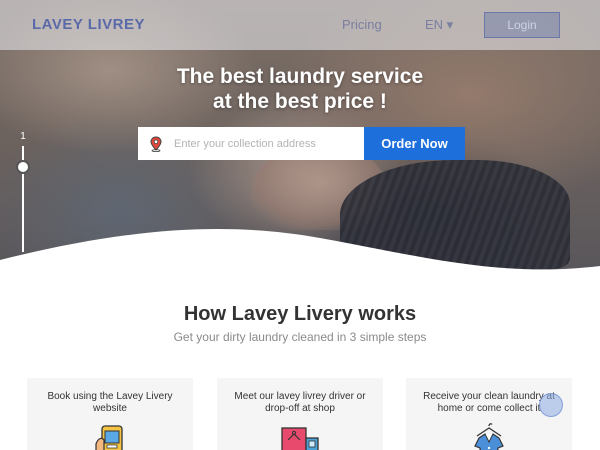 The height and width of the screenshot is (450, 600). Describe the element at coordinates (362, 24) in the screenshot. I see `nav-link-pricing: Pricing` at that location.